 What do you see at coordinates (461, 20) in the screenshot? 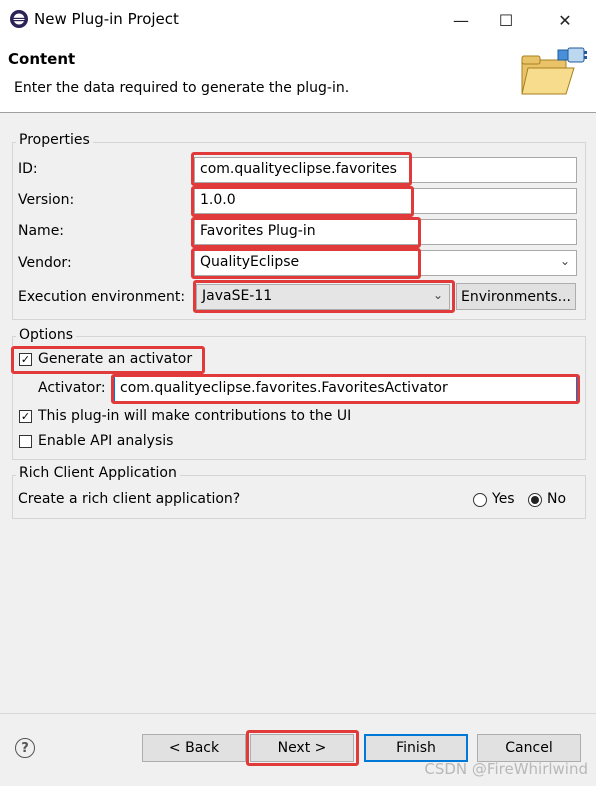
I see `minimize-button: —` at bounding box center [461, 20].